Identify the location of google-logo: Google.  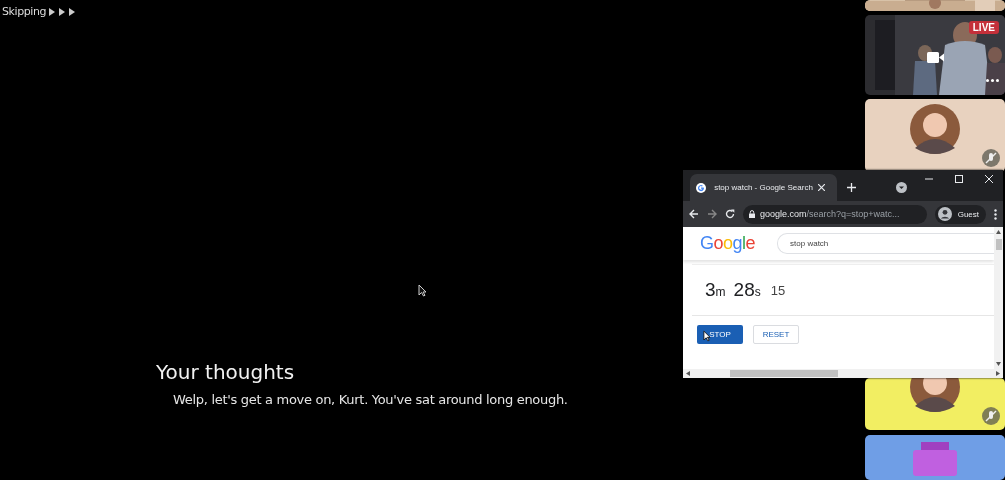
(728, 243).